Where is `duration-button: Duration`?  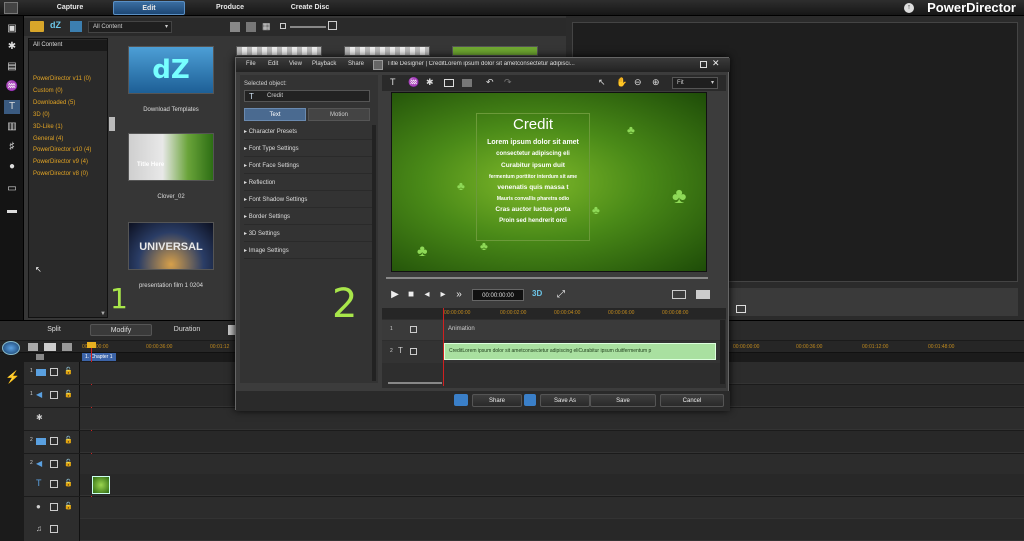 duration-button: Duration is located at coordinates (187, 330).